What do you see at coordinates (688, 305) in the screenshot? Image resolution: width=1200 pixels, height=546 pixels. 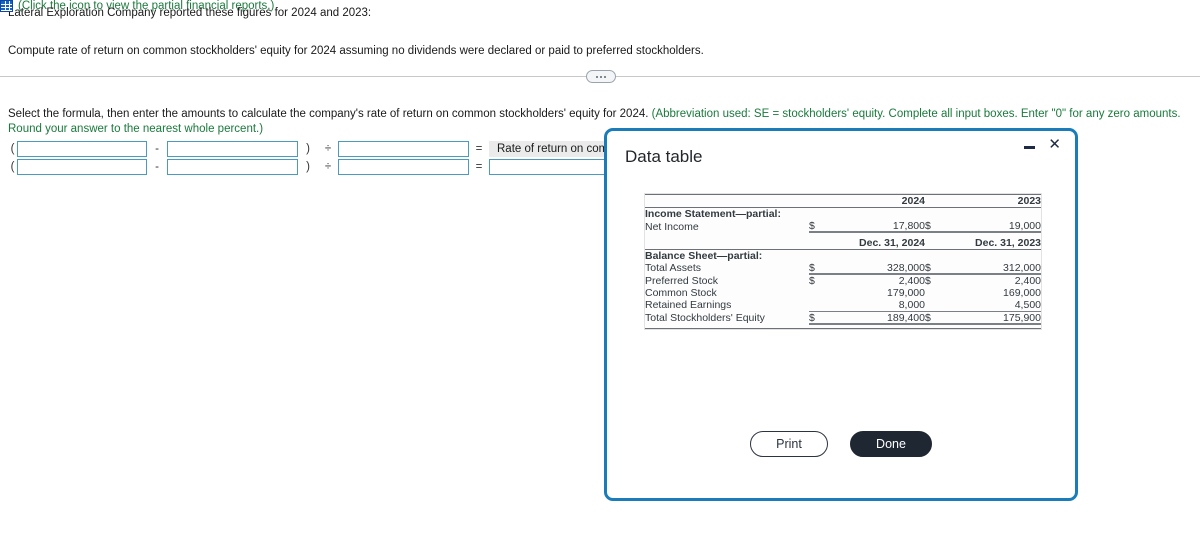 I see `row-label: Retained Earnings` at bounding box center [688, 305].